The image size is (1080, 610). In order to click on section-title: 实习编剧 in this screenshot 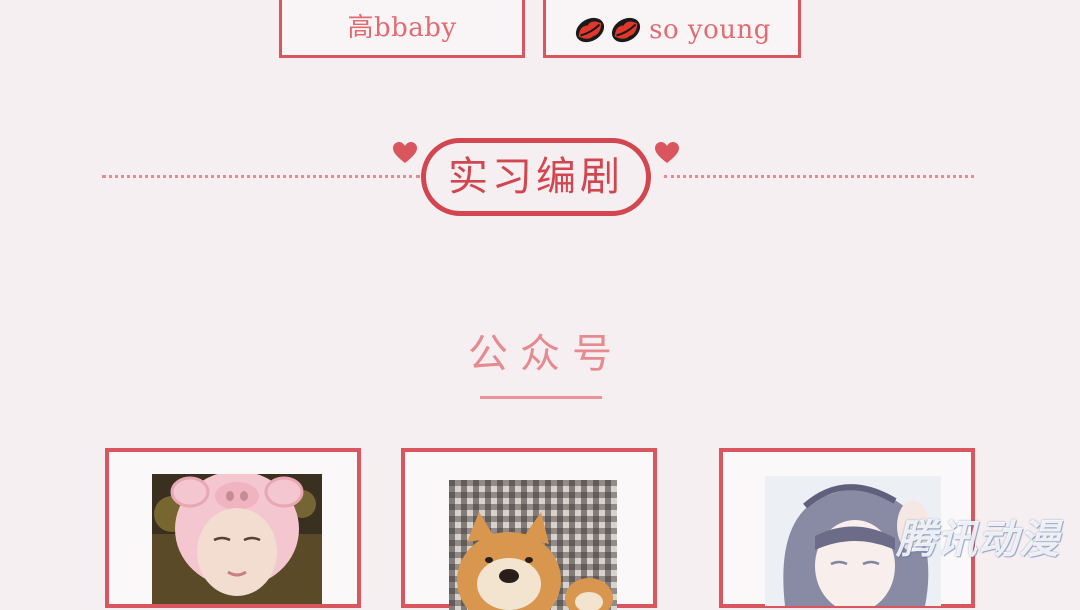, I will do `click(536, 177)`.